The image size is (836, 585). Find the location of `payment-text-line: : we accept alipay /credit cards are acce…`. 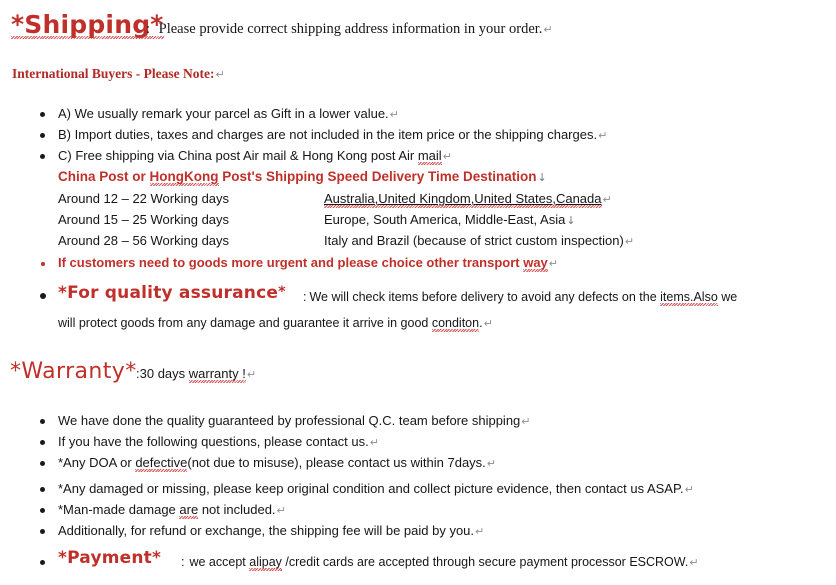

payment-text-line: : we accept alipay /credit cards are acce… is located at coordinates (440, 563).